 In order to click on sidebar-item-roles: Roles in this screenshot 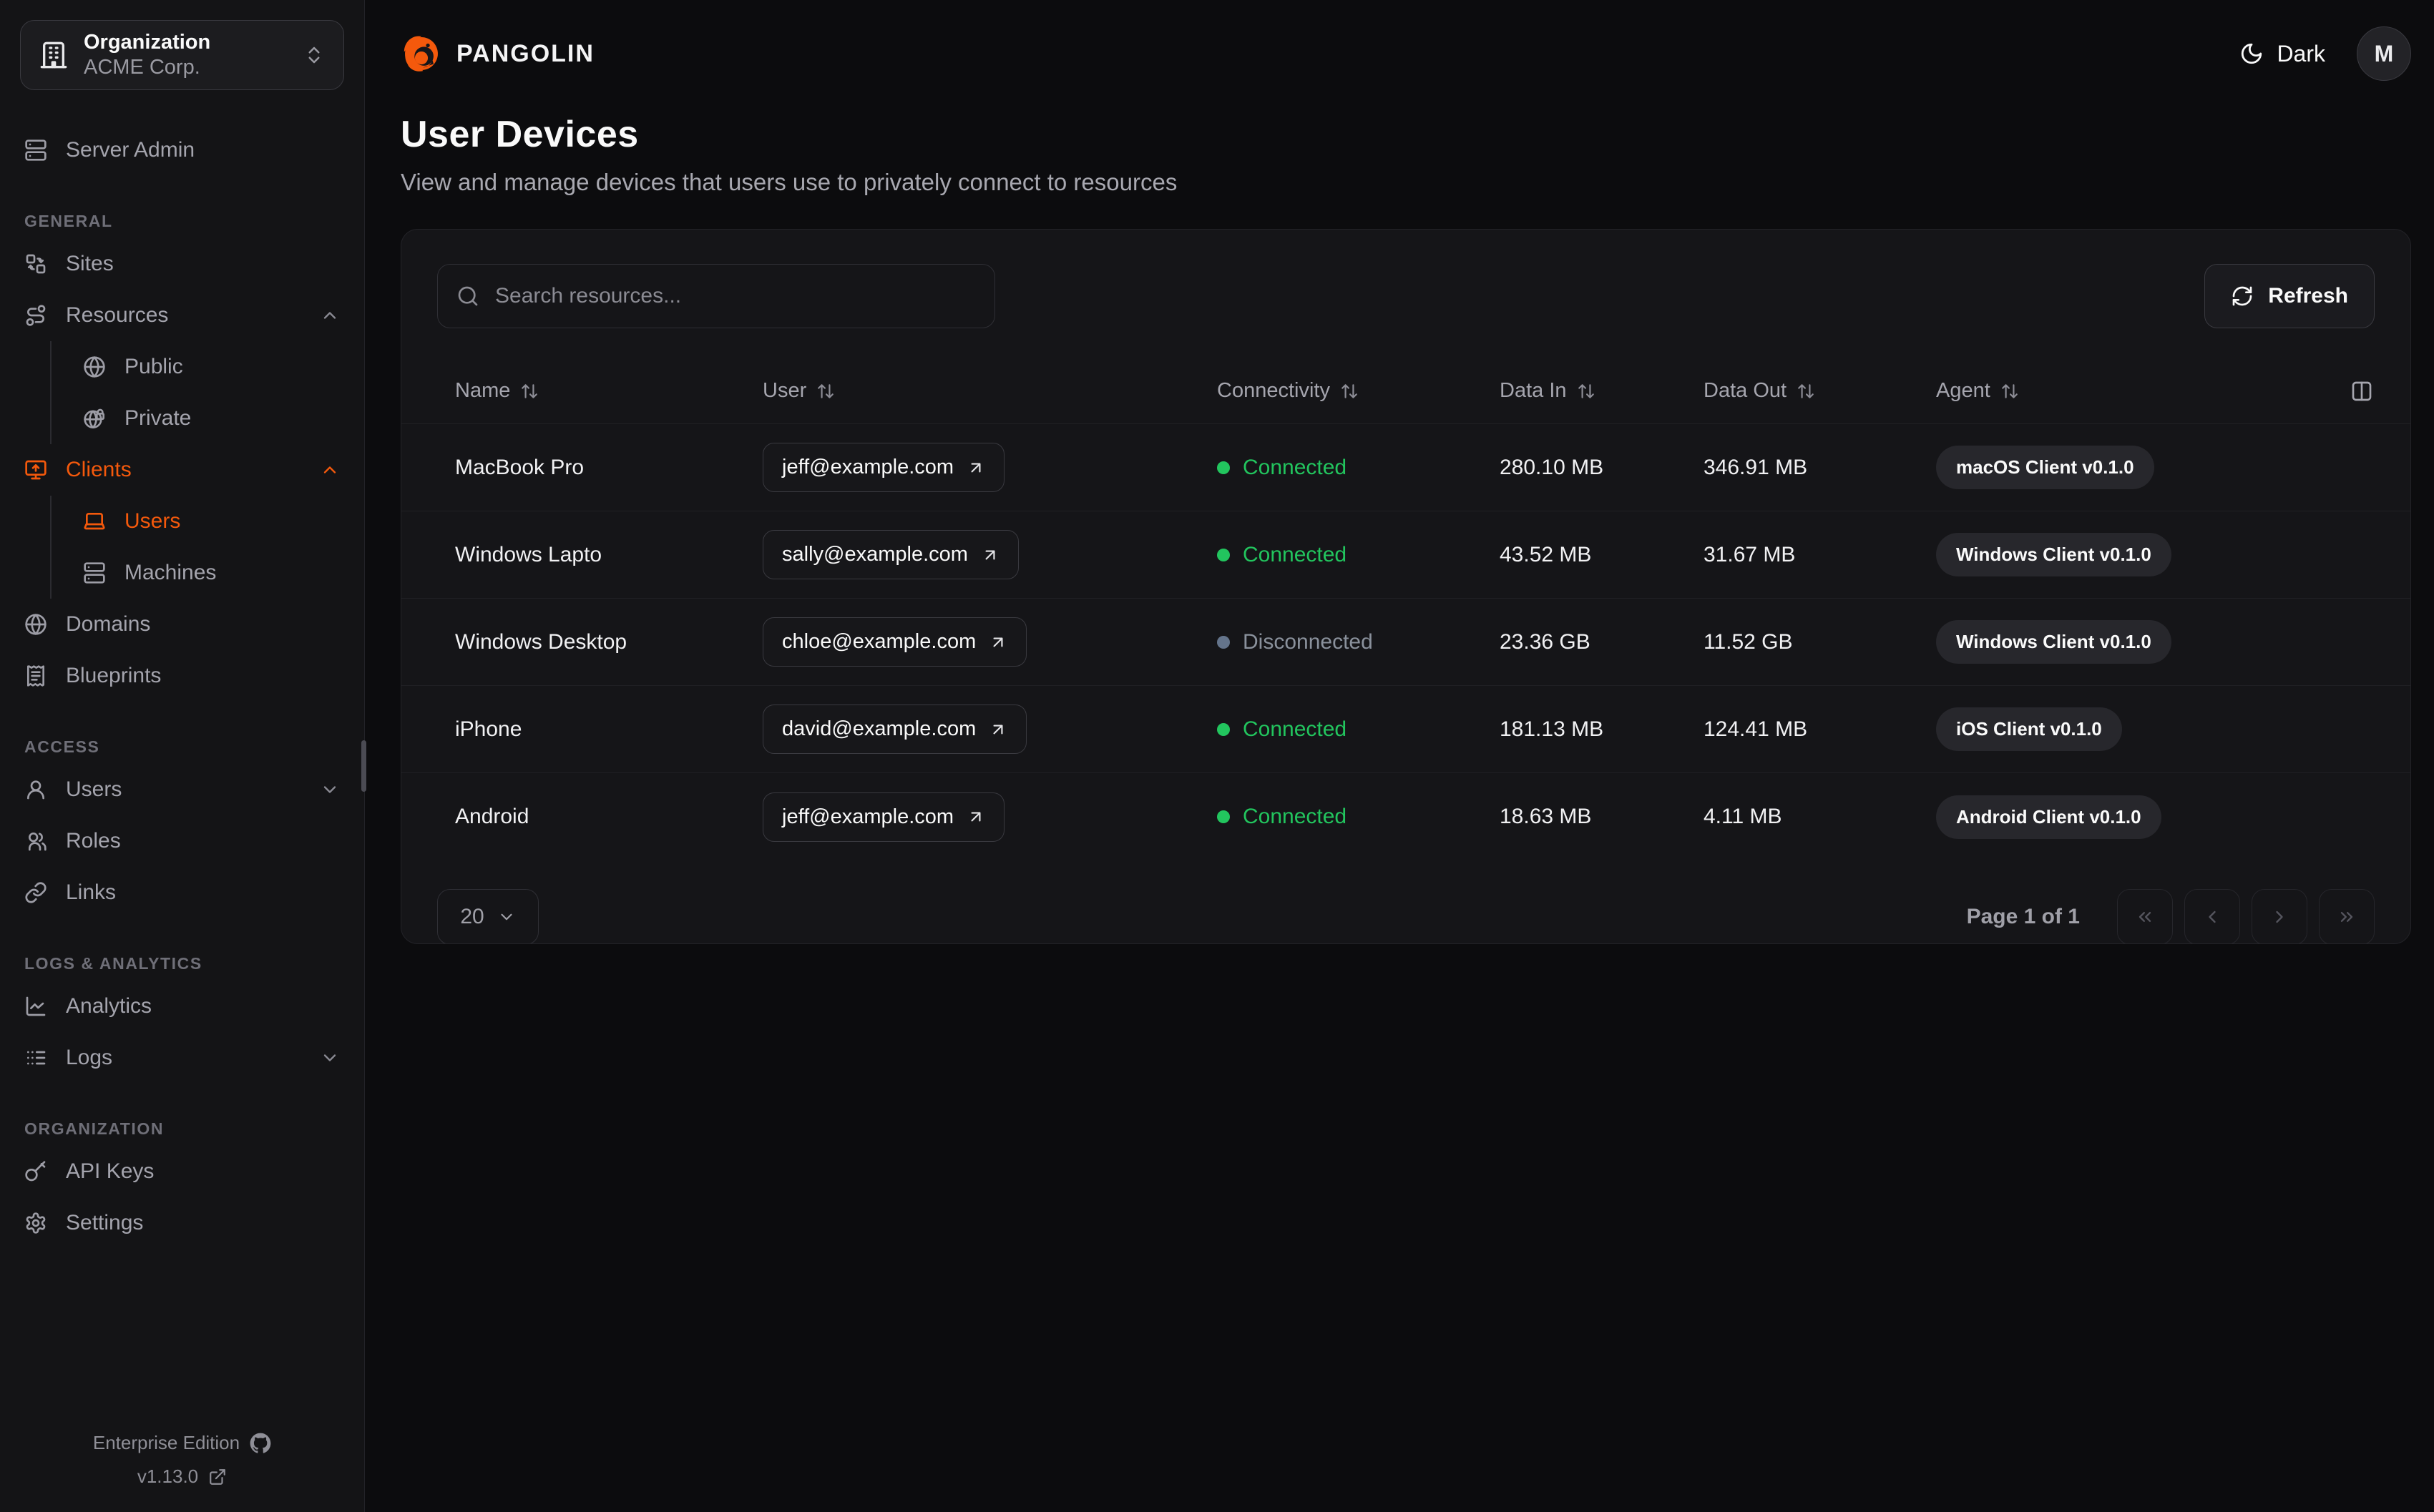, I will do `click(182, 841)`.